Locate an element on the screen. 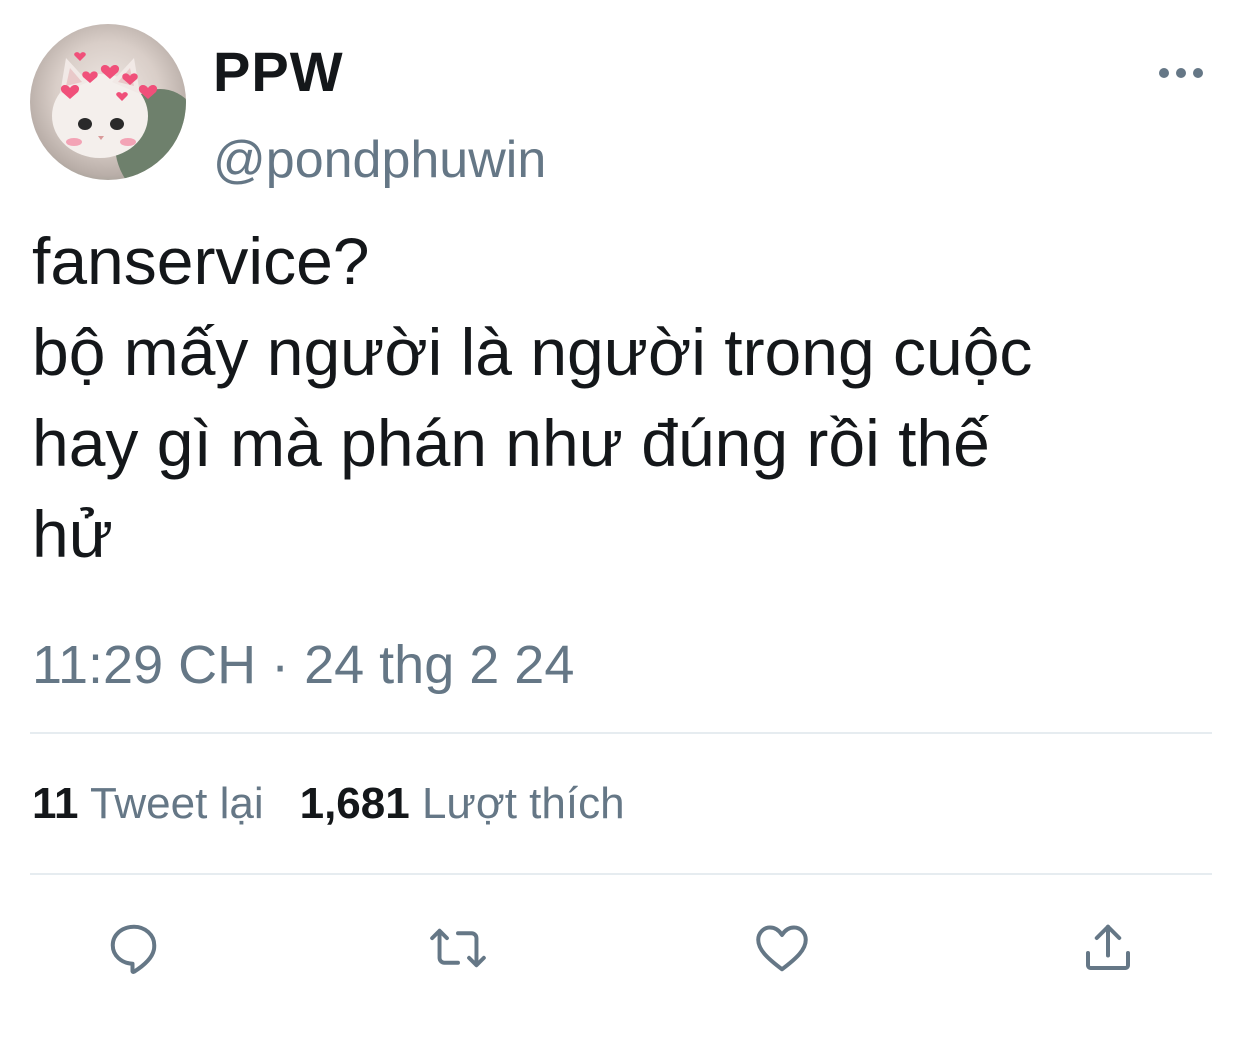 The width and height of the screenshot is (1242, 1038). user-handle: @pondphuwin is located at coordinates (379, 160).